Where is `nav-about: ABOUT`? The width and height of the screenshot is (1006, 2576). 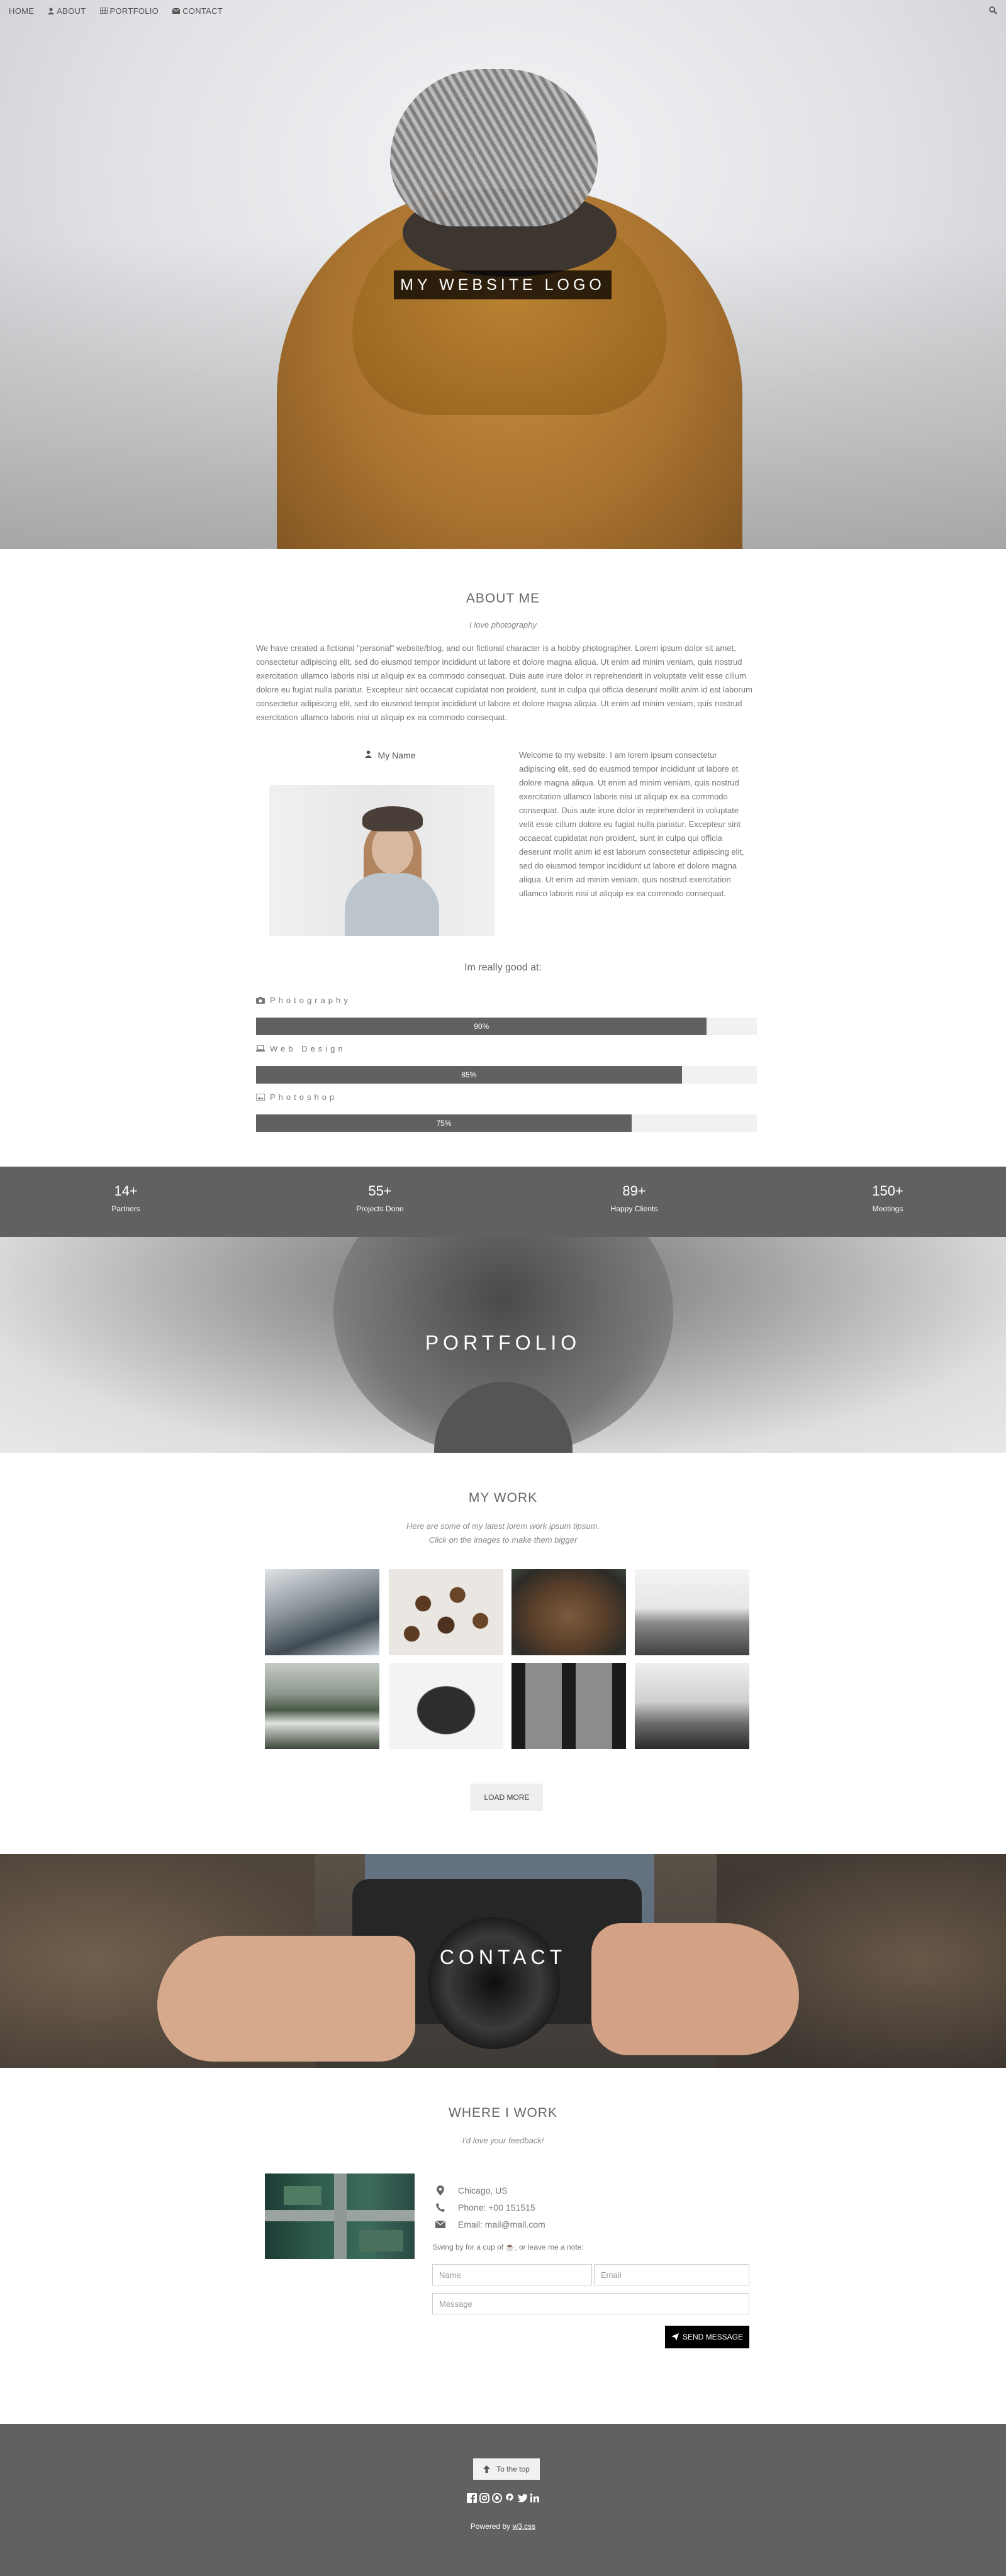
nav-about: ABOUT is located at coordinates (67, 11).